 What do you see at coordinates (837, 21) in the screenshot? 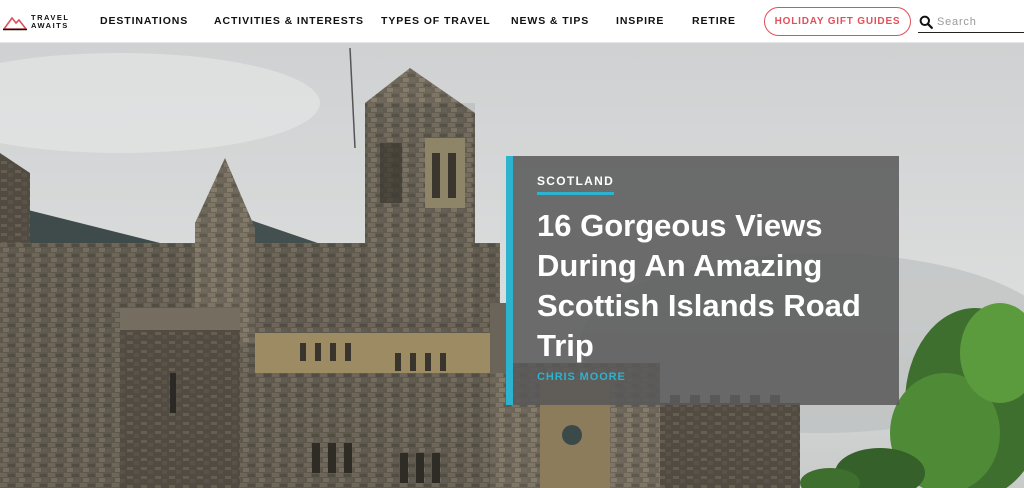
I see `holiday-gift-guides-button: HOLIDAY GIFT GUIDES` at bounding box center [837, 21].